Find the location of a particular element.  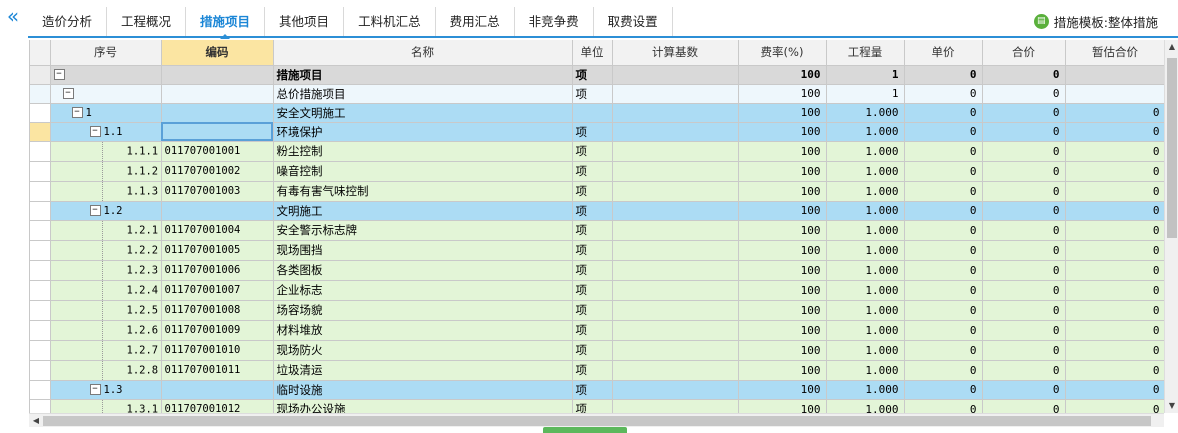

row-code: 011707001001 is located at coordinates (217, 151).